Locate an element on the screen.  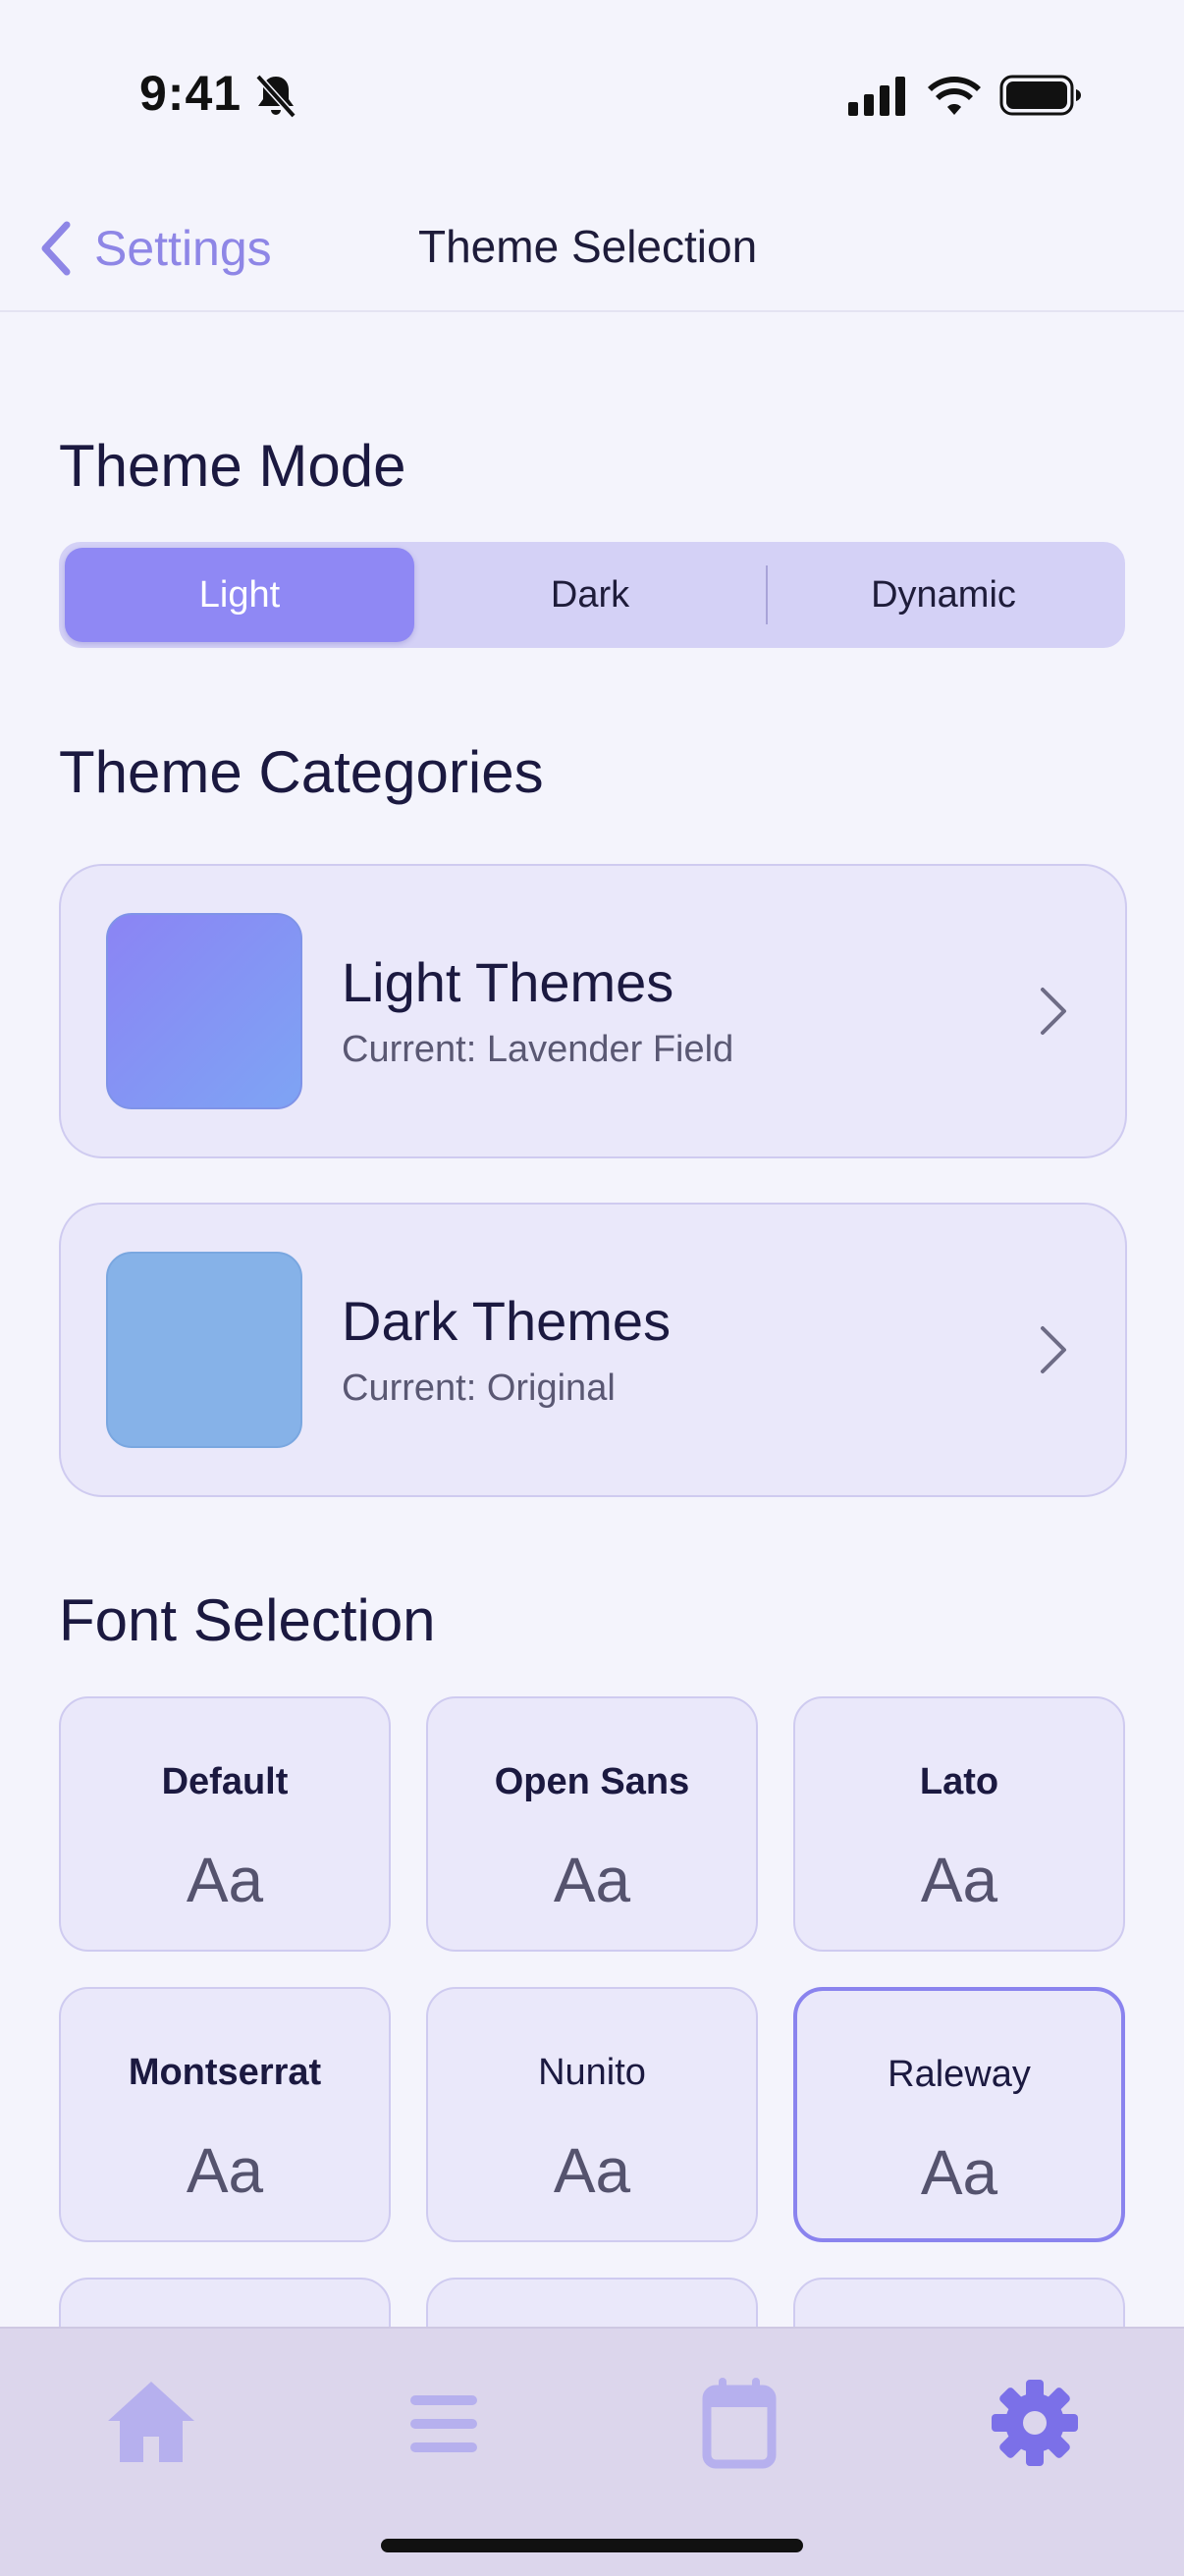
bell-muted-icon is located at coordinates (275, 96).